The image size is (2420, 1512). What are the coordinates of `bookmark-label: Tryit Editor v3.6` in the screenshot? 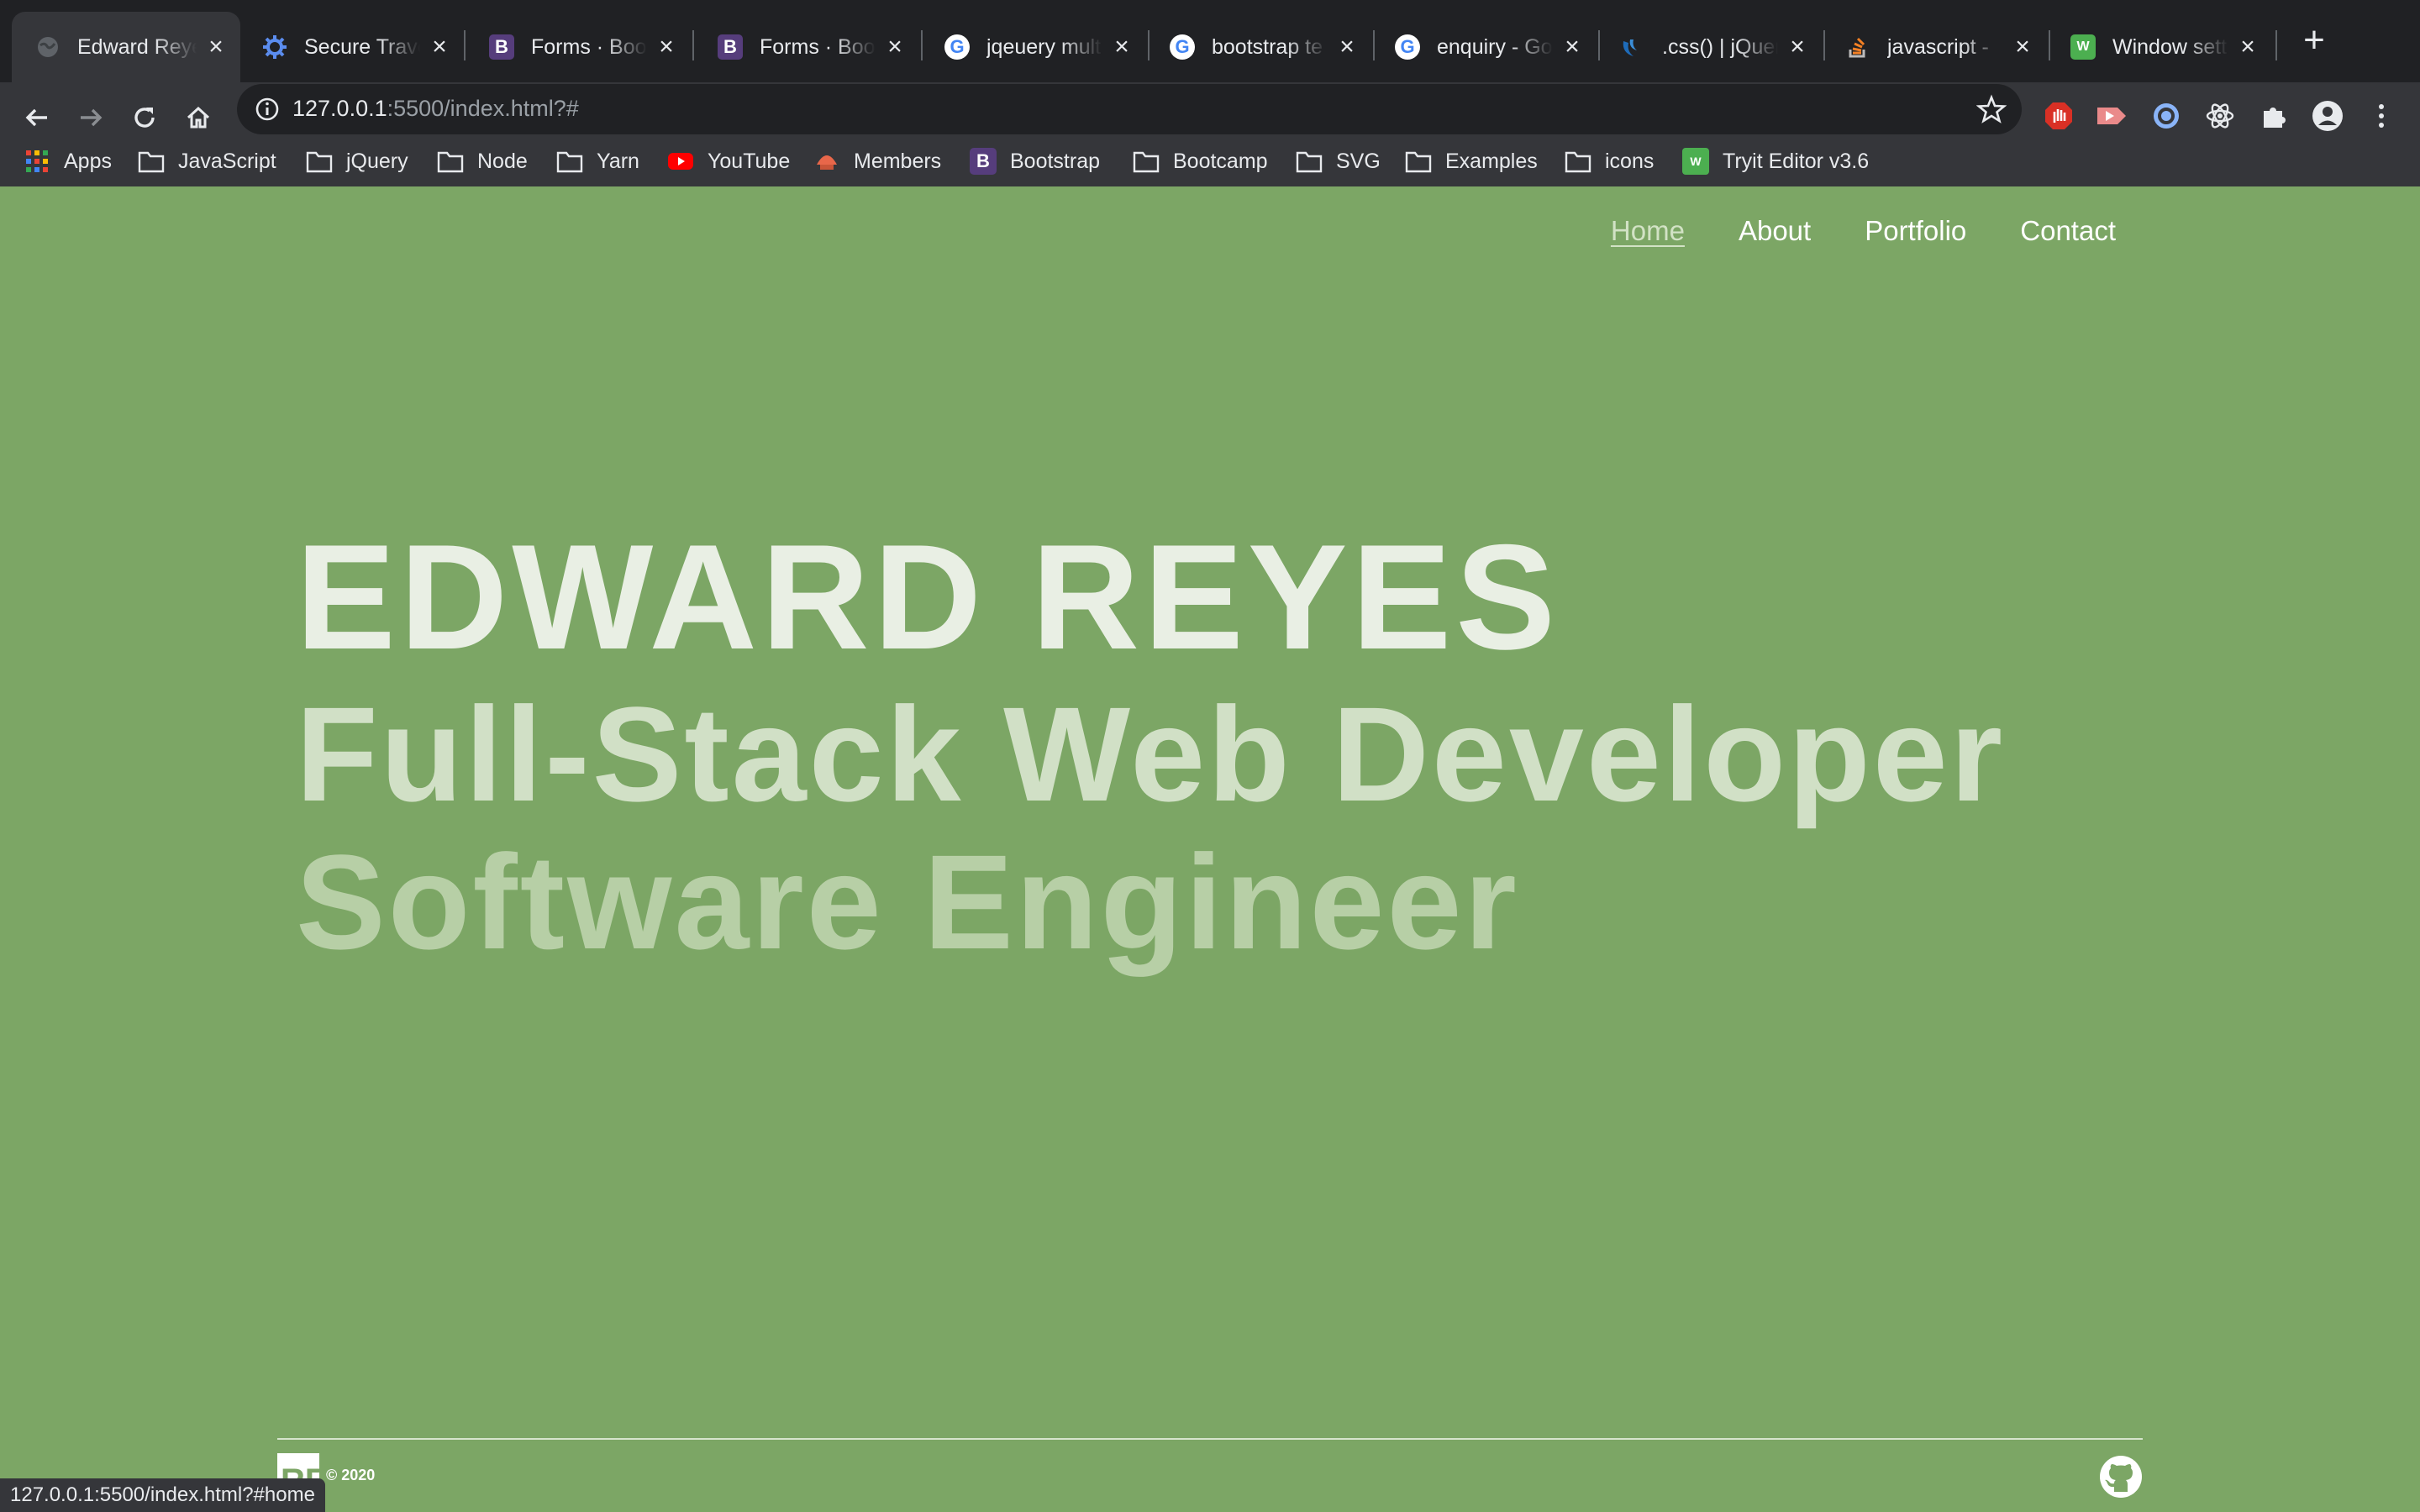 It's located at (1797, 161).